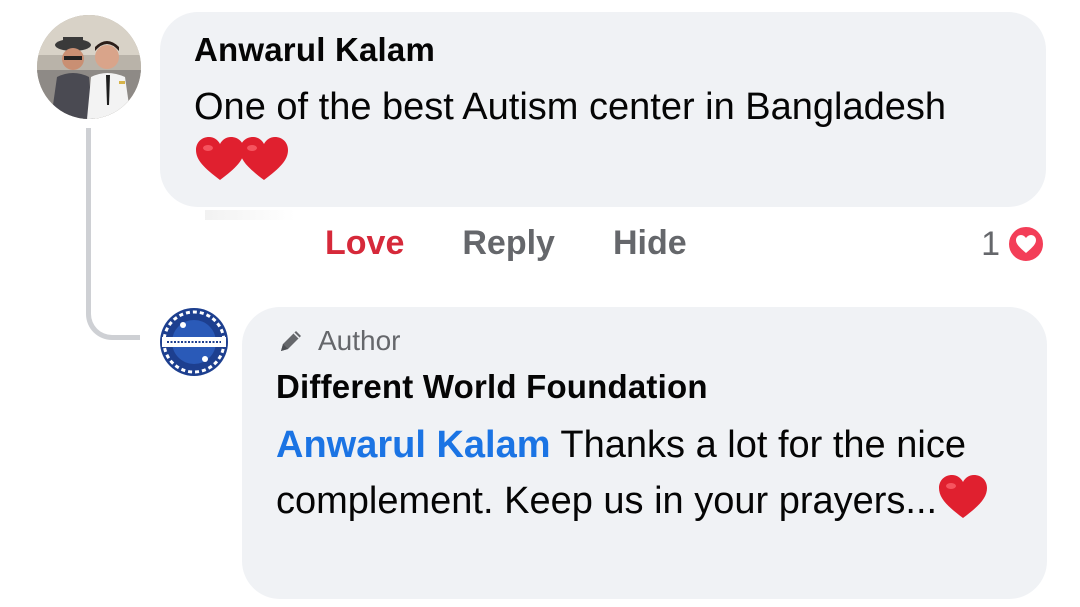  Describe the element at coordinates (364, 243) in the screenshot. I see `love-button: Love` at that location.